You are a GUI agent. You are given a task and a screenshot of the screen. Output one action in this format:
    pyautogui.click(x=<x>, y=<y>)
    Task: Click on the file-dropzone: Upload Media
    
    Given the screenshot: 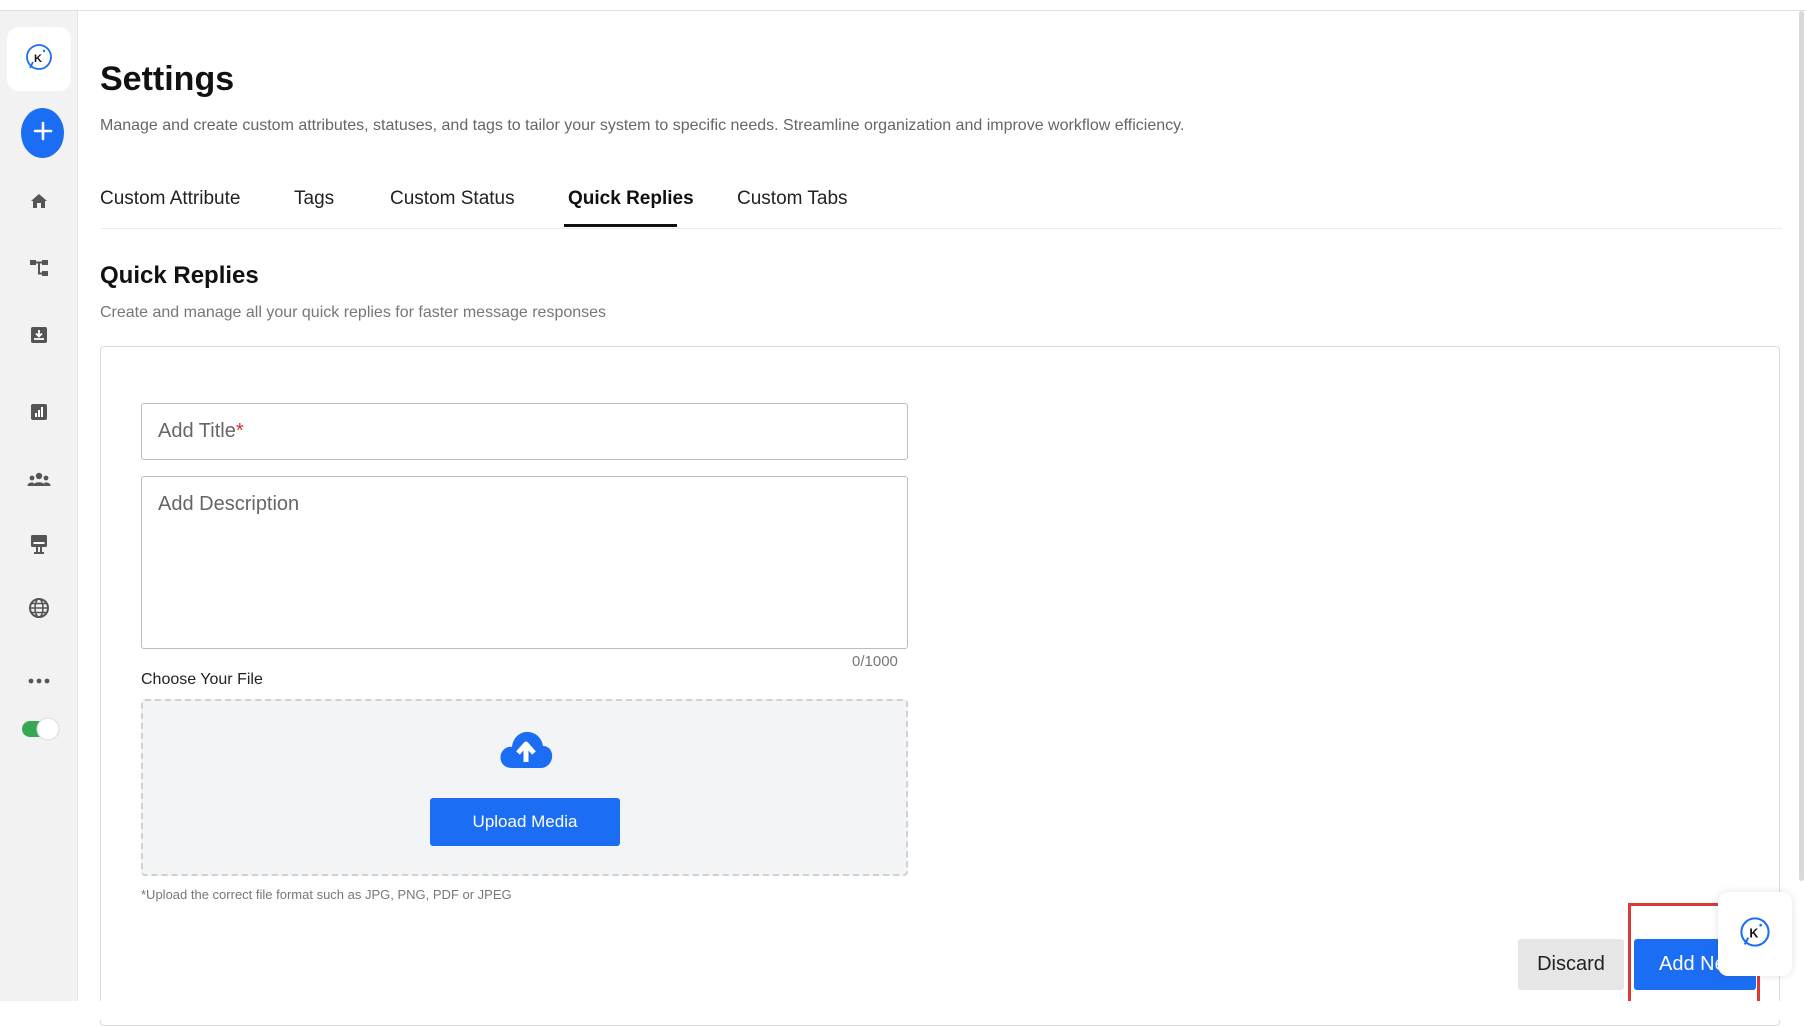 What is the action you would take?
    pyautogui.click(x=524, y=787)
    